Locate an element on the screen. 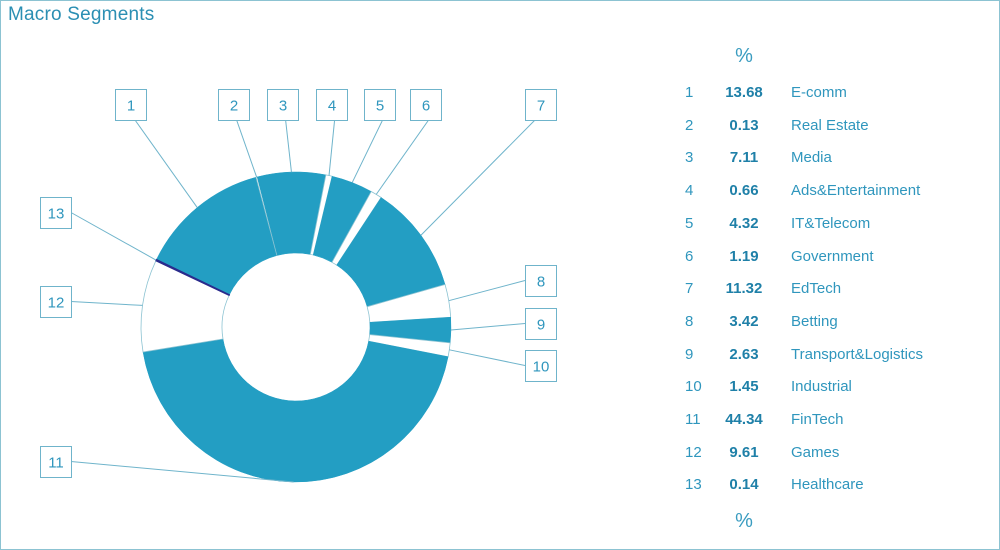 Image resolution: width=1000 pixels, height=550 pixels. legend-index: 13 is located at coordinates (693, 485).